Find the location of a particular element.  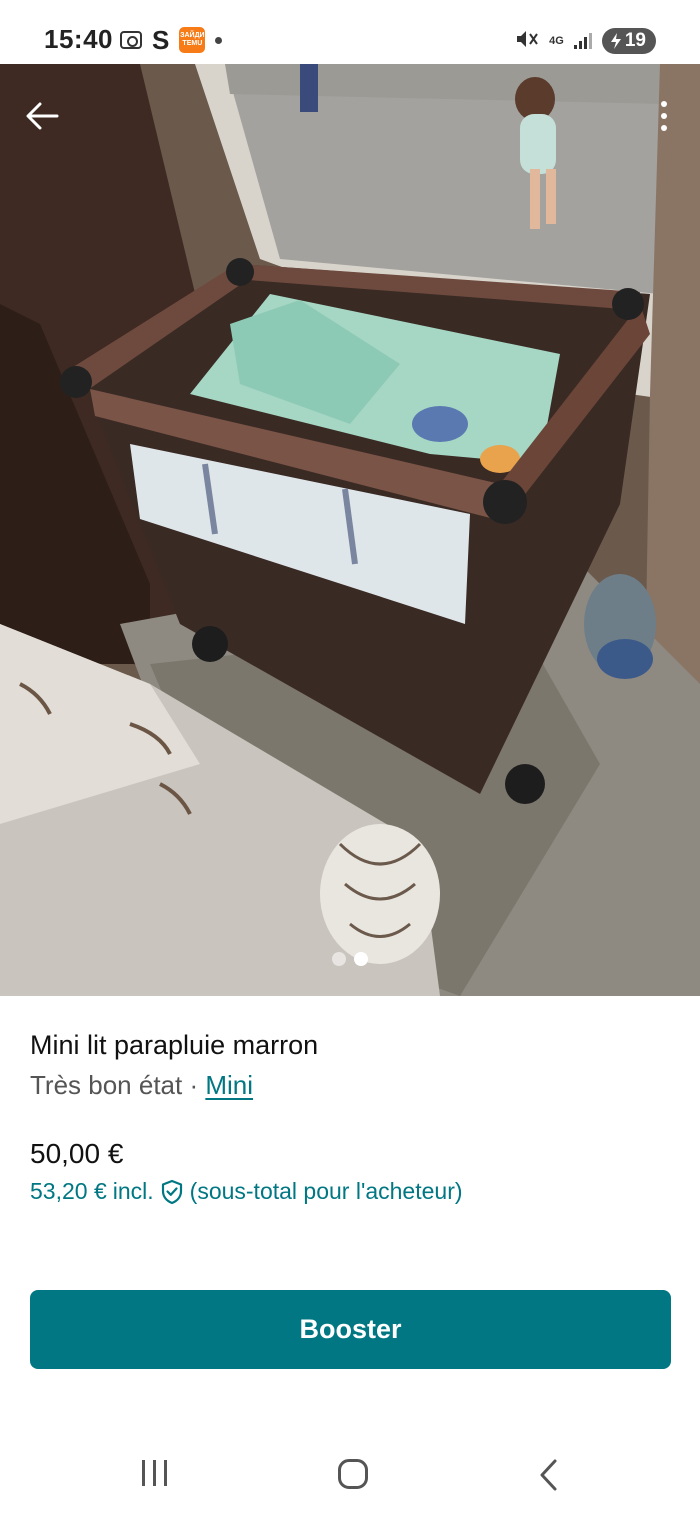

battery-level: 19 is located at coordinates (635, 40).